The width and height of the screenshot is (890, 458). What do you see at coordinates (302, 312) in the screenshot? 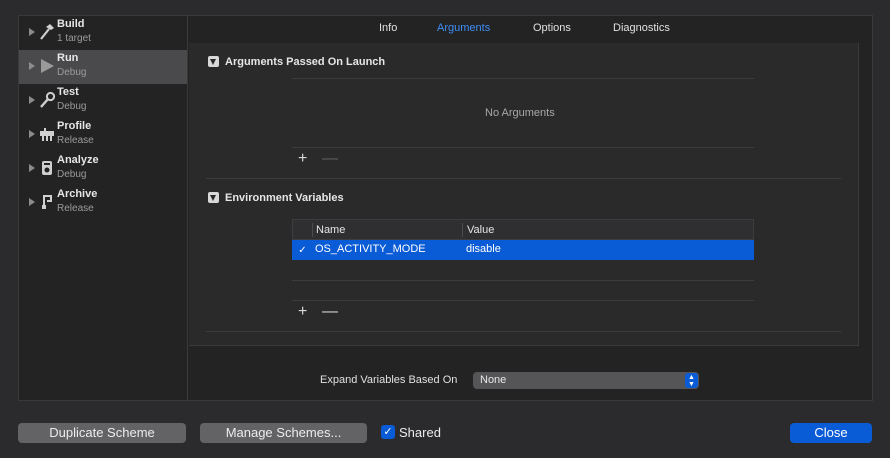
I see `add-variable-button: +` at bounding box center [302, 312].